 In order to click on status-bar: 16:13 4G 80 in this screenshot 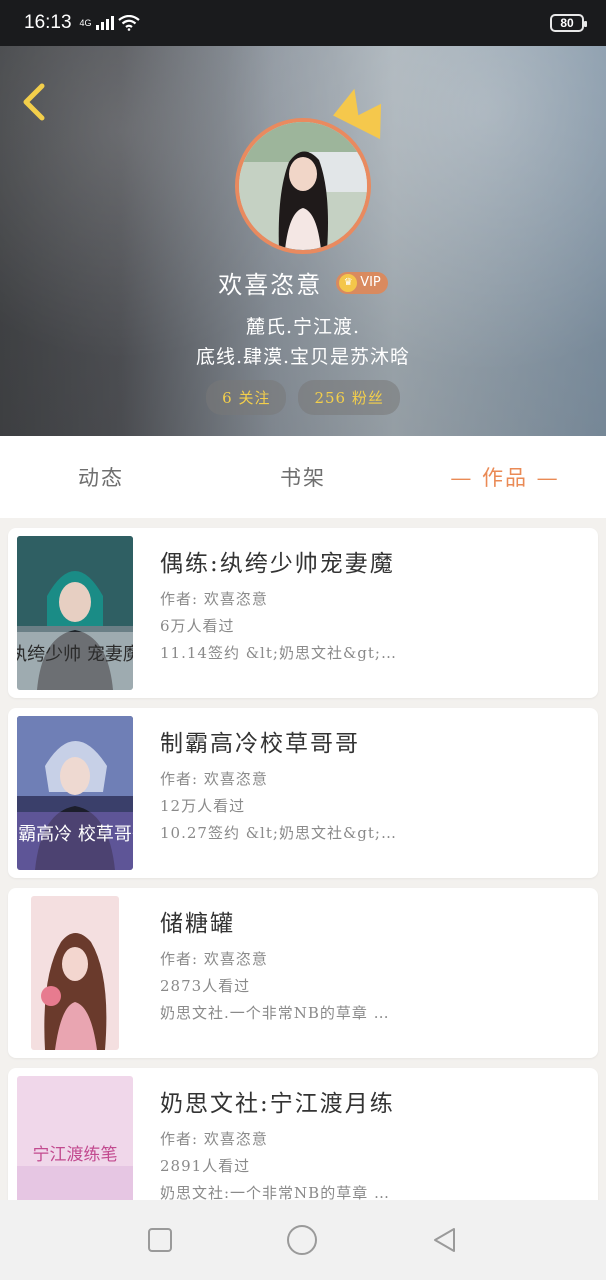, I will do `click(303, 23)`.